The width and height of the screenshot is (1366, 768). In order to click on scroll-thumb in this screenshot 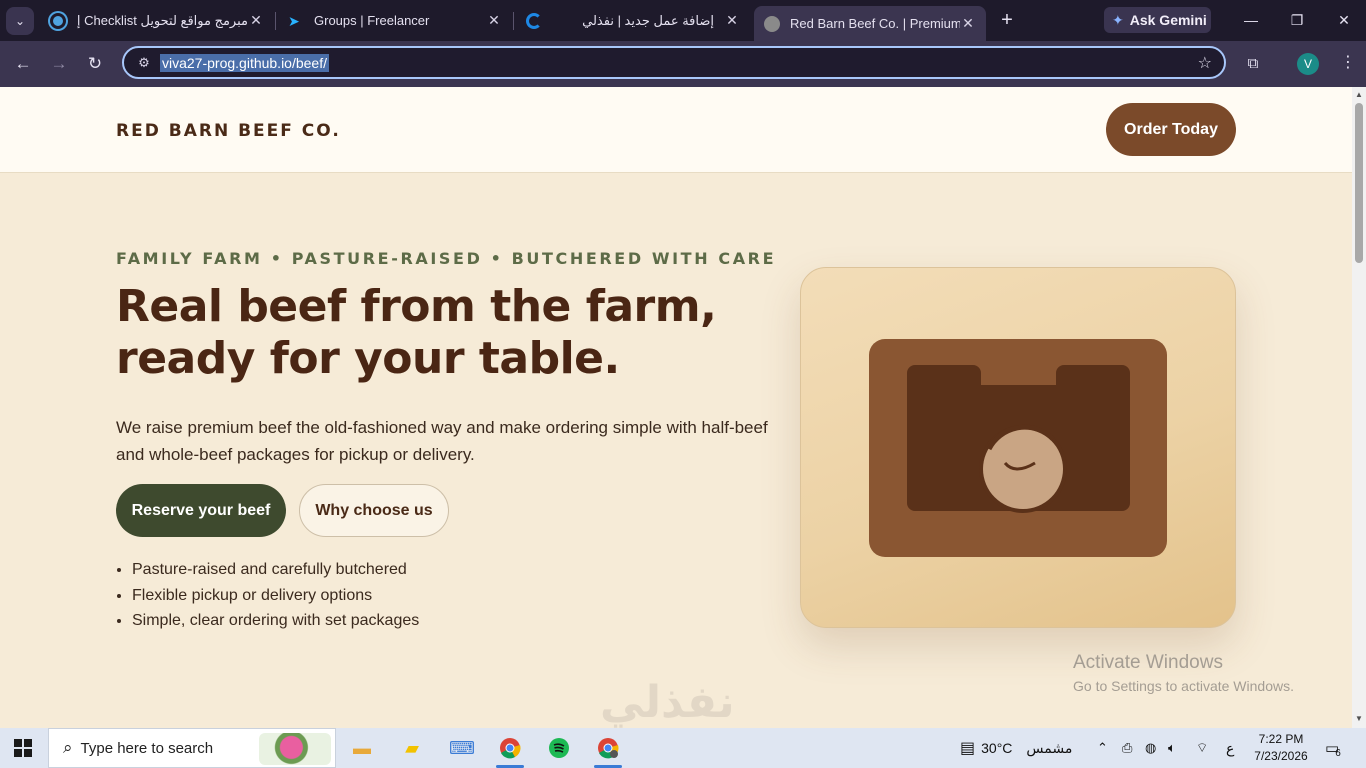, I will do `click(1359, 183)`.